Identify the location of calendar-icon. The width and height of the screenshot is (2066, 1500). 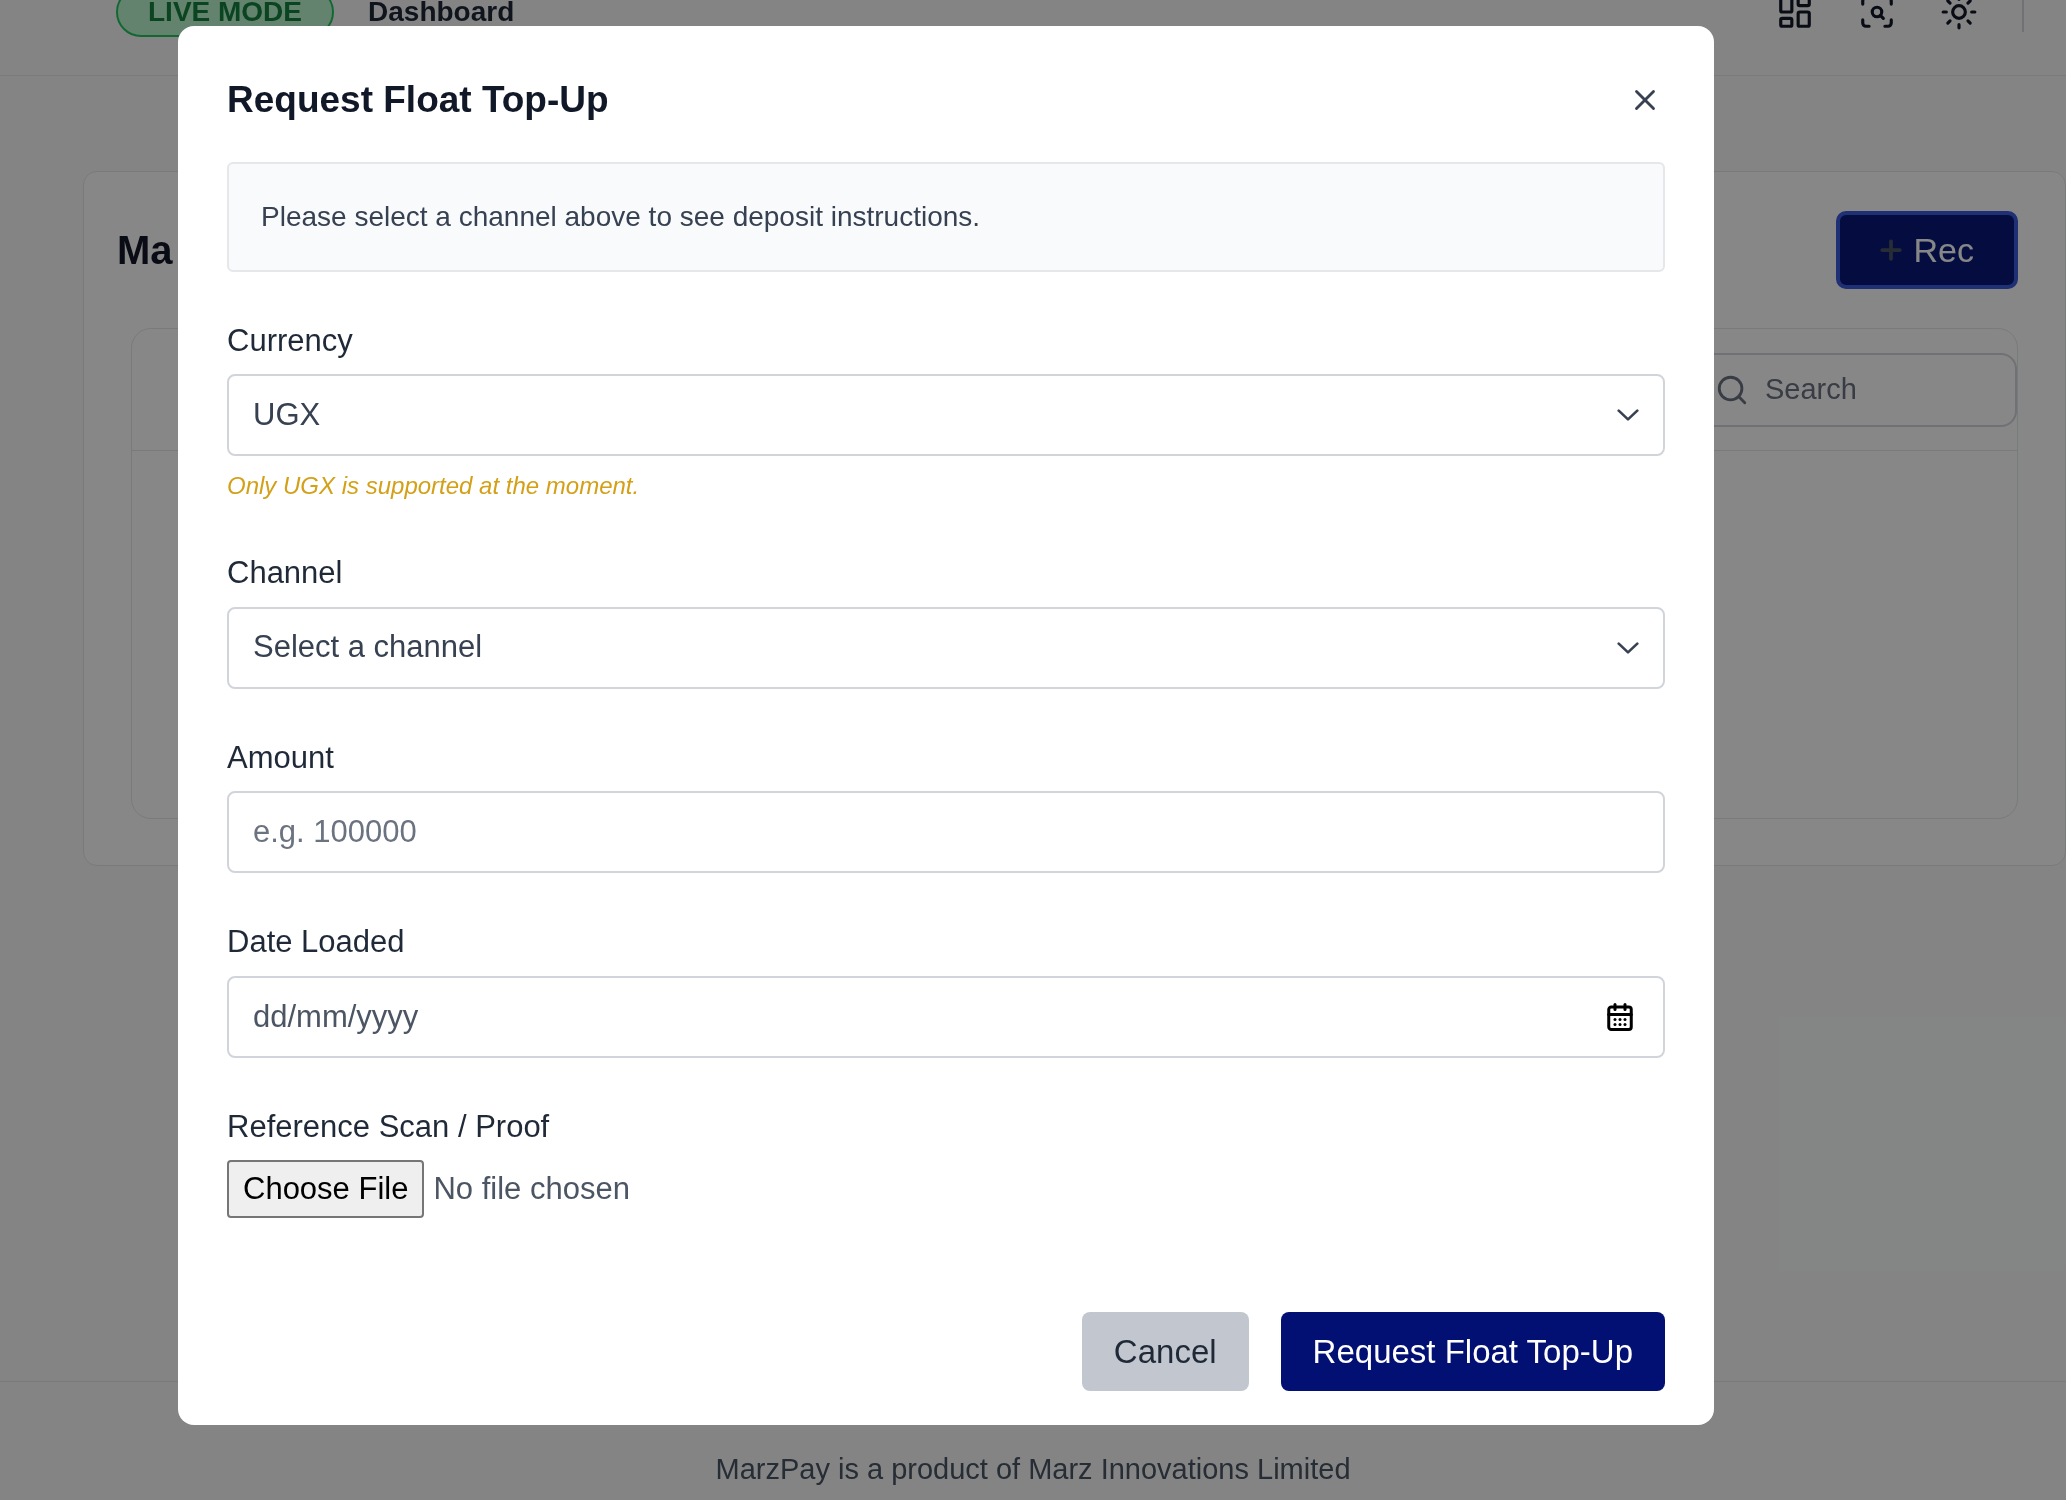
(1620, 1016).